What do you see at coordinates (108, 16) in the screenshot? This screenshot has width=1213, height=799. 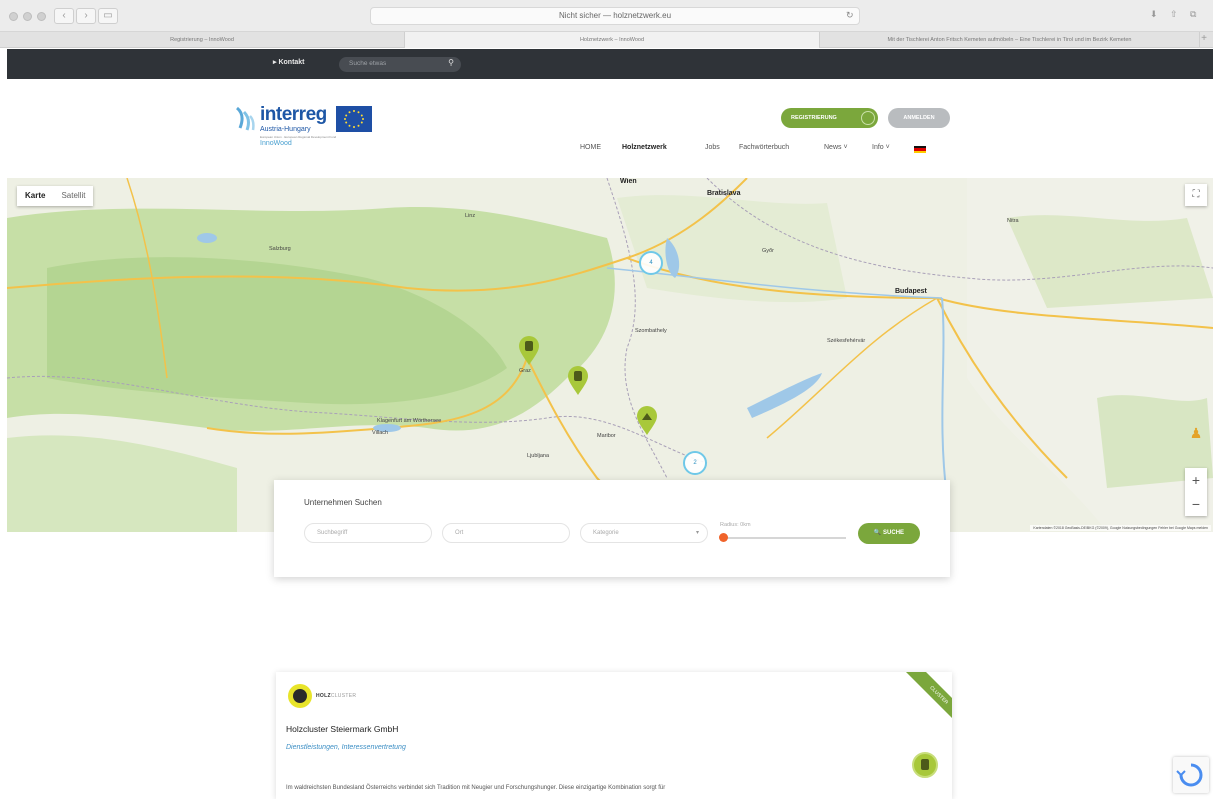 I see `sidebar-toggle-button: ▭` at bounding box center [108, 16].